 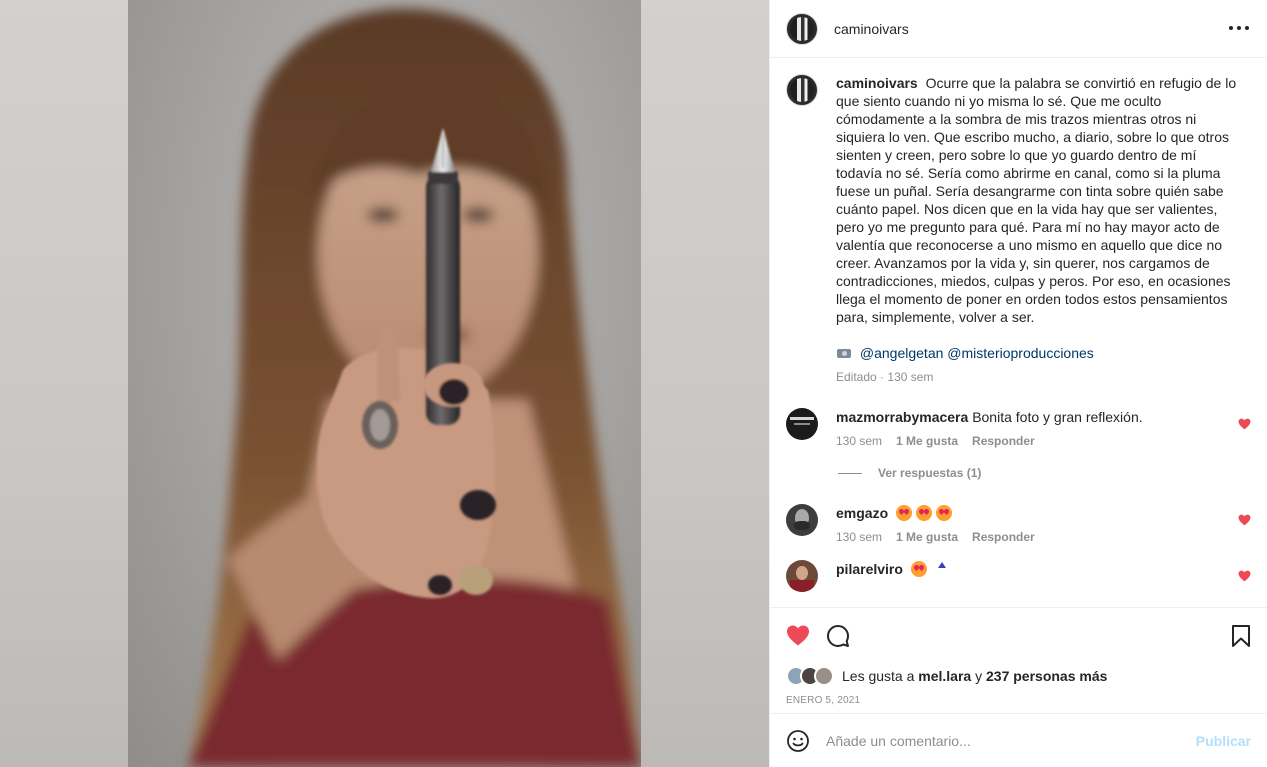 What do you see at coordinates (802, 28) in the screenshot?
I see `author-avatar` at bounding box center [802, 28].